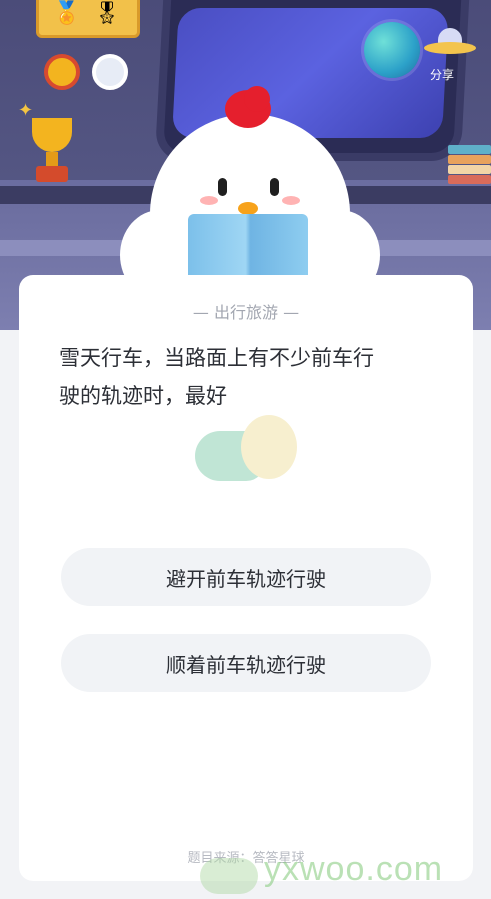 This screenshot has width=491, height=899. I want to click on chick-eye-right, so click(274, 187).